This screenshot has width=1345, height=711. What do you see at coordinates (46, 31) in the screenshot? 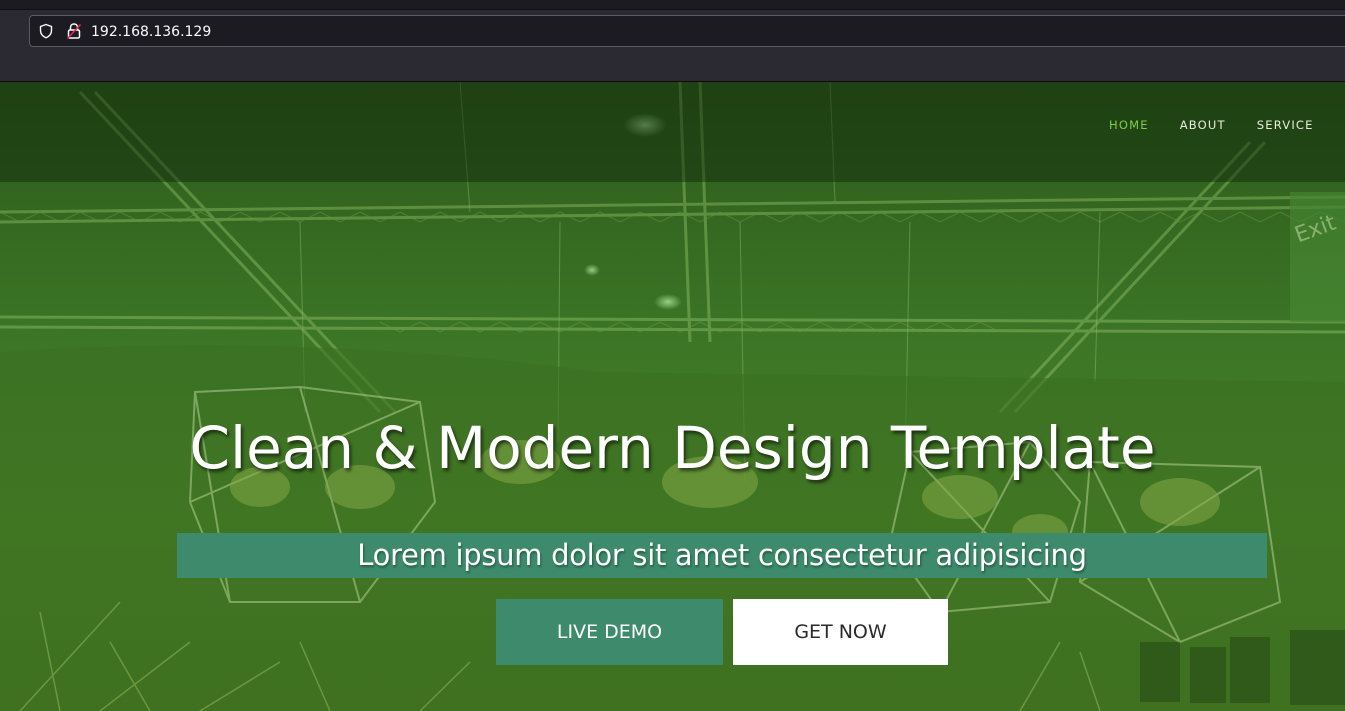
I see `shield-icon` at bounding box center [46, 31].